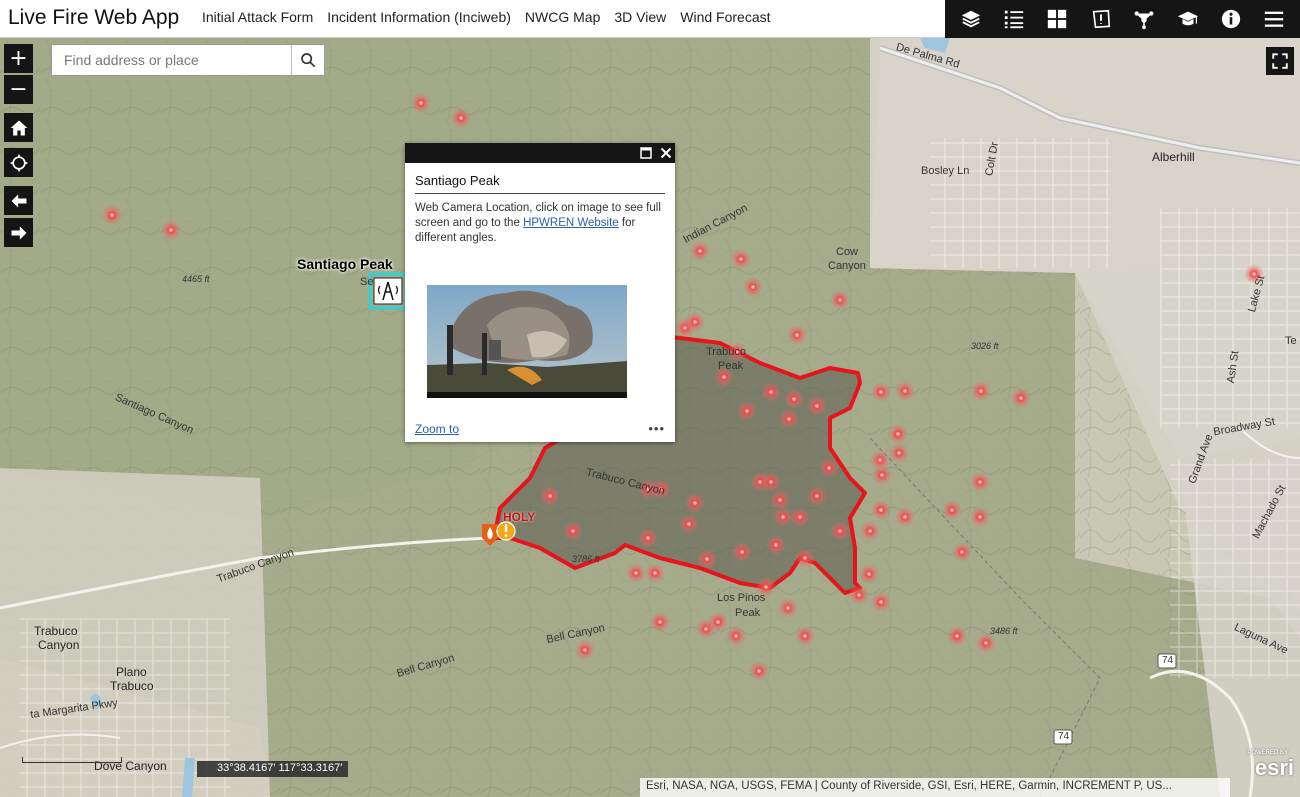 The width and height of the screenshot is (1300, 797). Describe the element at coordinates (1004, 631) in the screenshot. I see `elevation-label: 3486 ft` at that location.